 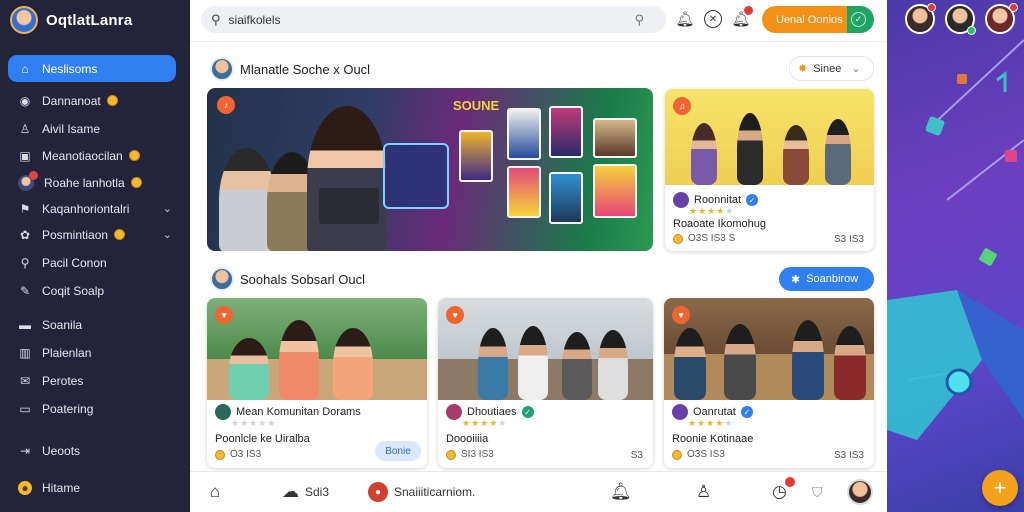 I want to click on bottom-avatar-button, so click(x=860, y=492).